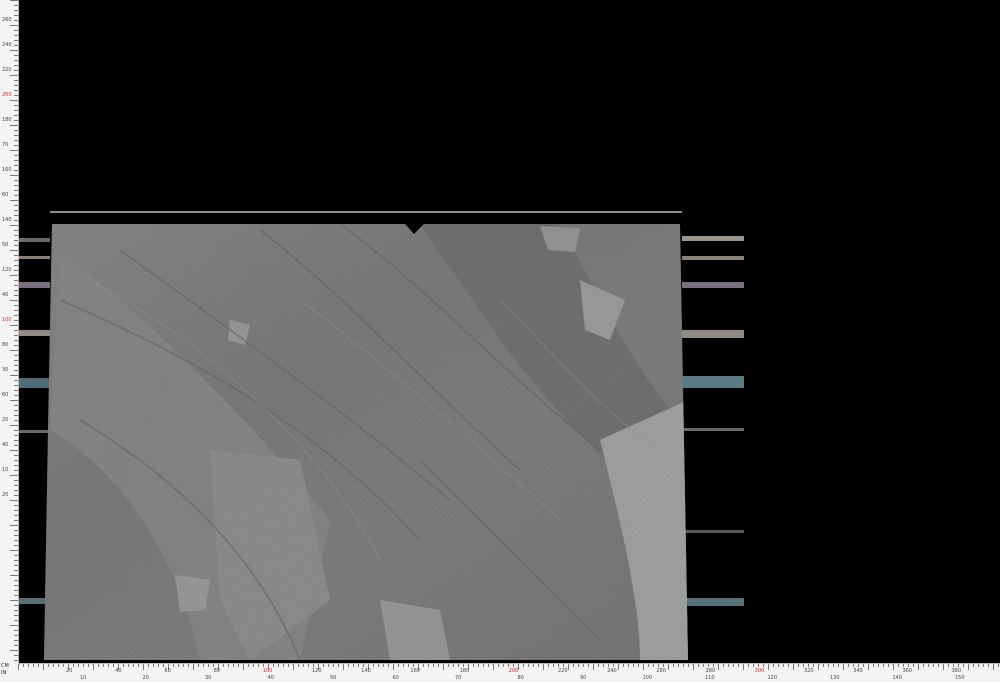 This screenshot has height=682, width=1000. I want to click on ruler-label-cm: 180, so click(464, 671).